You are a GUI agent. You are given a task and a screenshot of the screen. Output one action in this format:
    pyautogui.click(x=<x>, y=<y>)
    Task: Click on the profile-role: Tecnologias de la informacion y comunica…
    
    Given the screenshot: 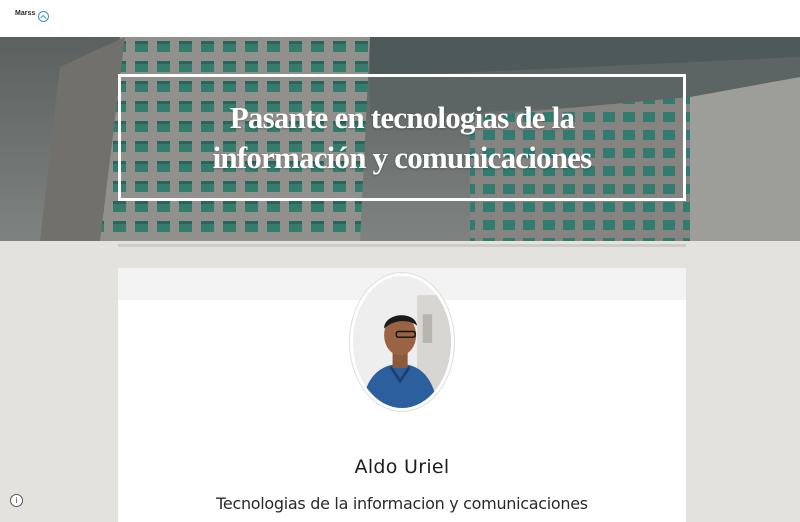 What is the action you would take?
    pyautogui.click(x=402, y=503)
    